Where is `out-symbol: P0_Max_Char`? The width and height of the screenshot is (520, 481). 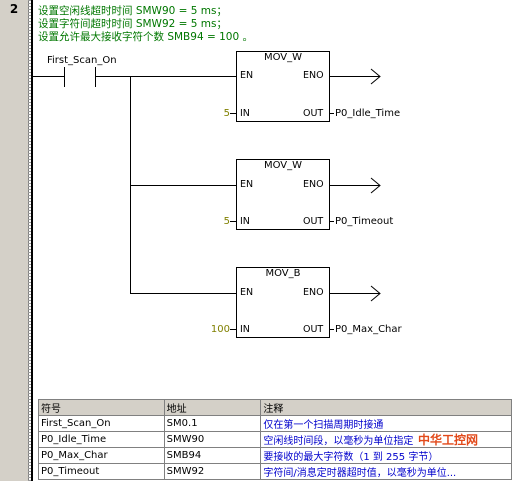
out-symbol: P0_Max_Char is located at coordinates (368, 329).